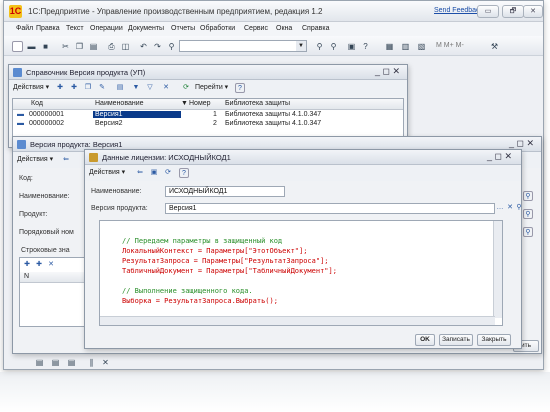 The image size is (550, 412). Describe the element at coordinates (494, 46) in the screenshot. I see `tools-icon: ⚒` at that location.